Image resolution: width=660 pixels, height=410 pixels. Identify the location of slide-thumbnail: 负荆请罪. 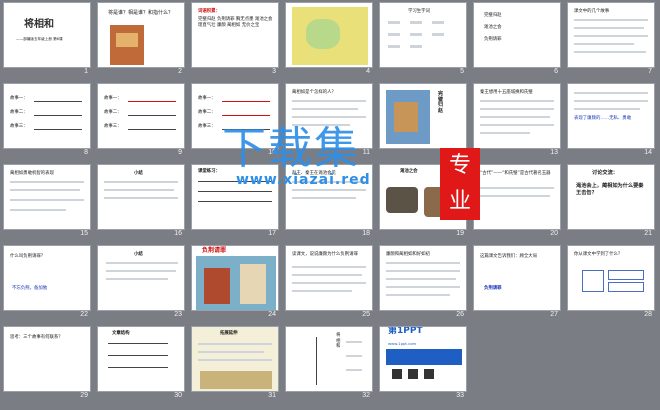
(235, 278).